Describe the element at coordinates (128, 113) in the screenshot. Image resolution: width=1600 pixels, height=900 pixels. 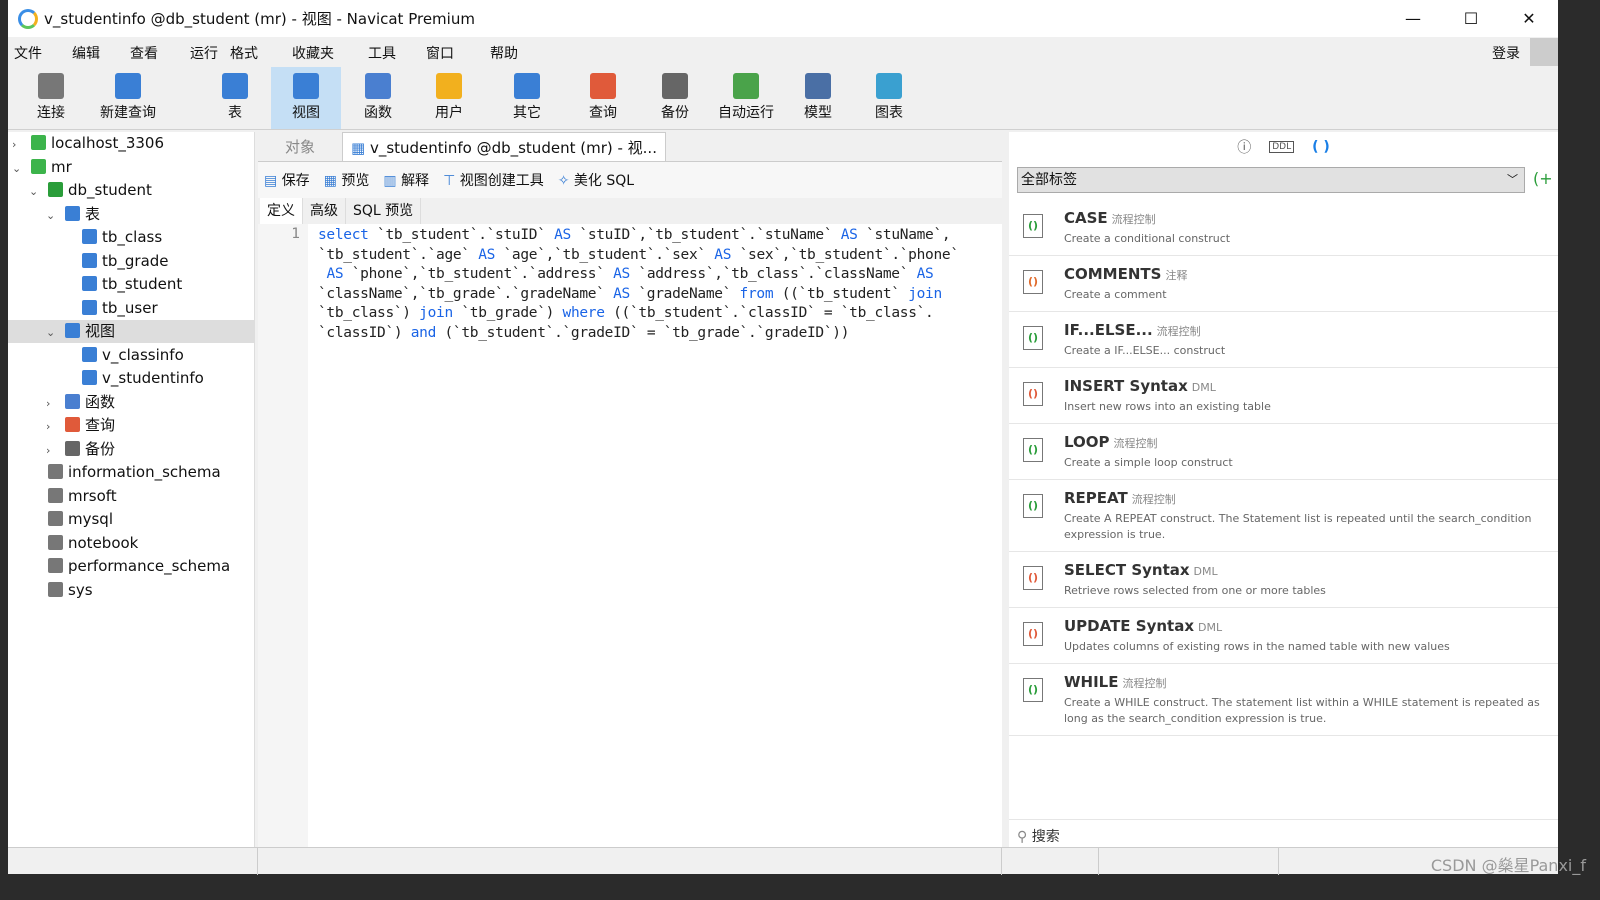
I see `toolbar-label: 新建查询` at that location.